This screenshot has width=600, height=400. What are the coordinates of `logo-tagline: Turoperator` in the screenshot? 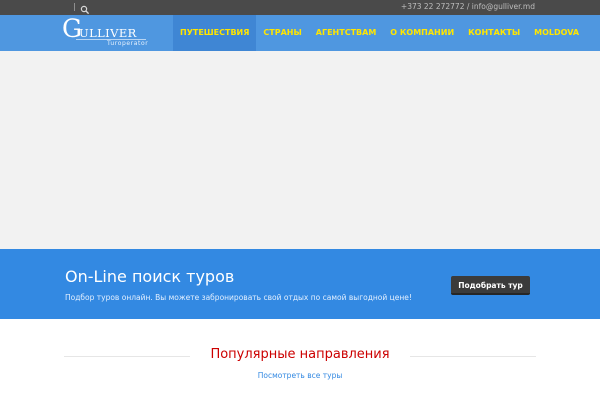 It's located at (128, 43).